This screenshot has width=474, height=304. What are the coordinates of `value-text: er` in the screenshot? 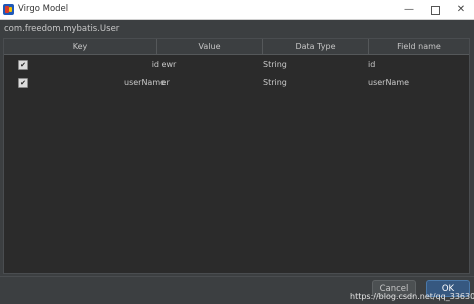 It's located at (165, 82).